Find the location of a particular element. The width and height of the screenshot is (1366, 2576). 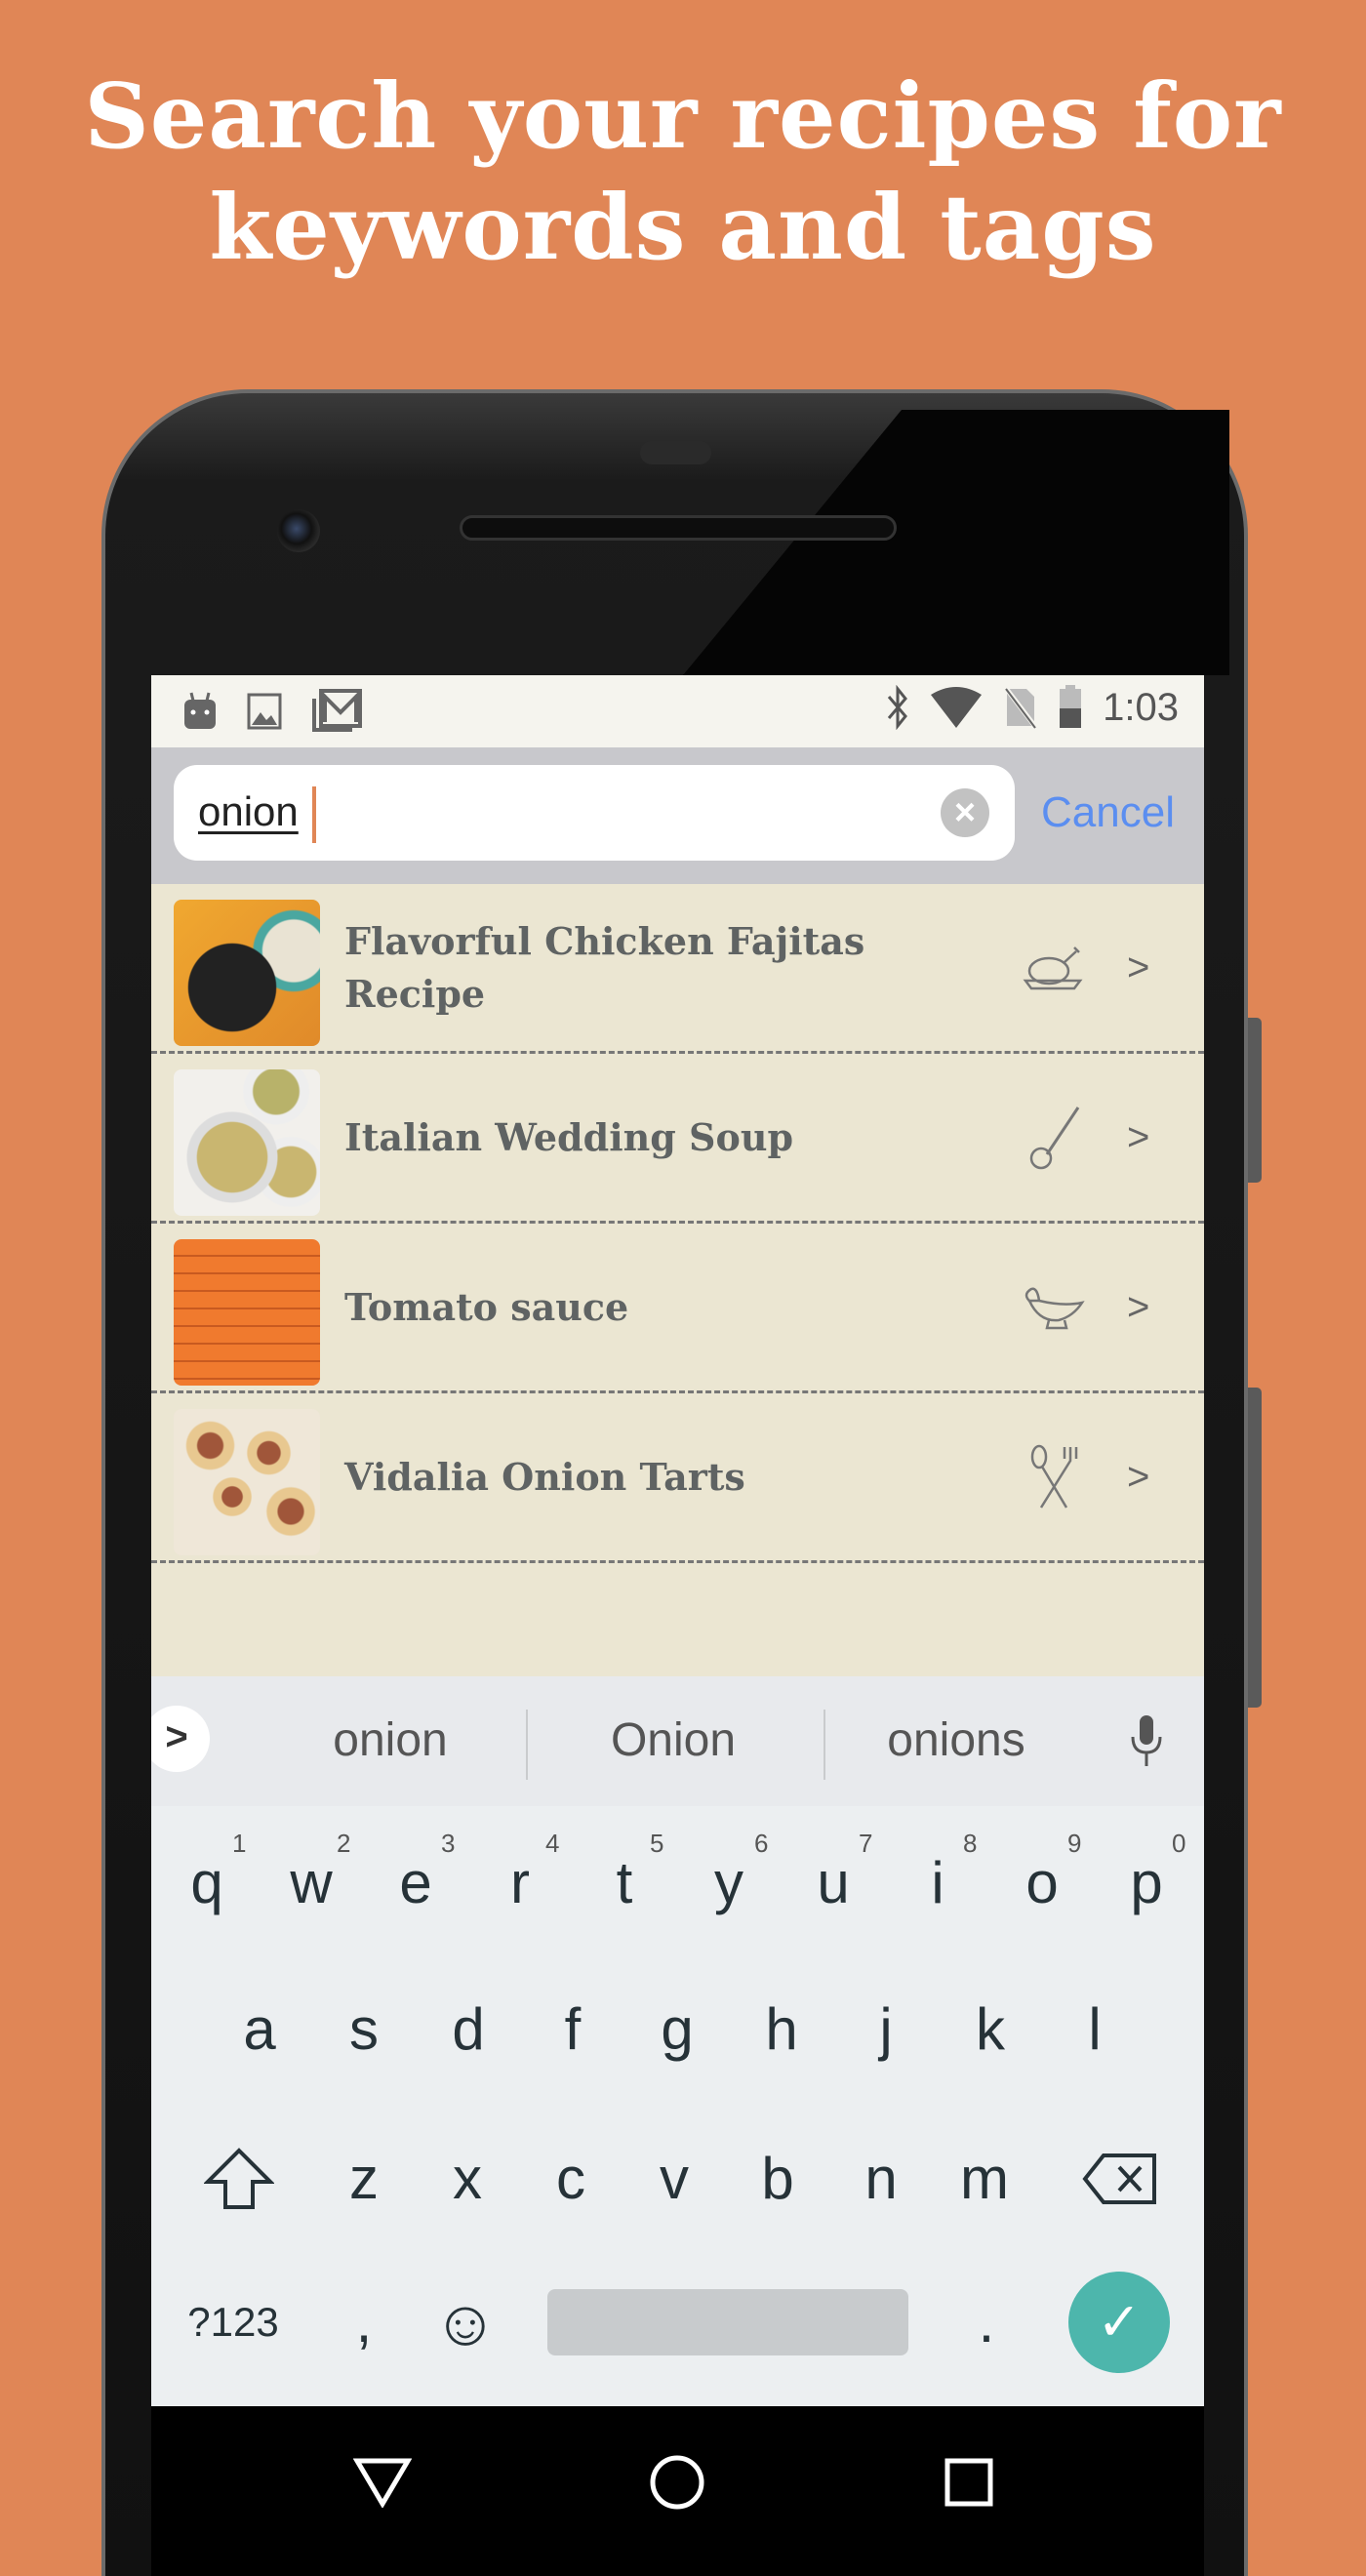

navigation-bar is located at coordinates (677, 2491).